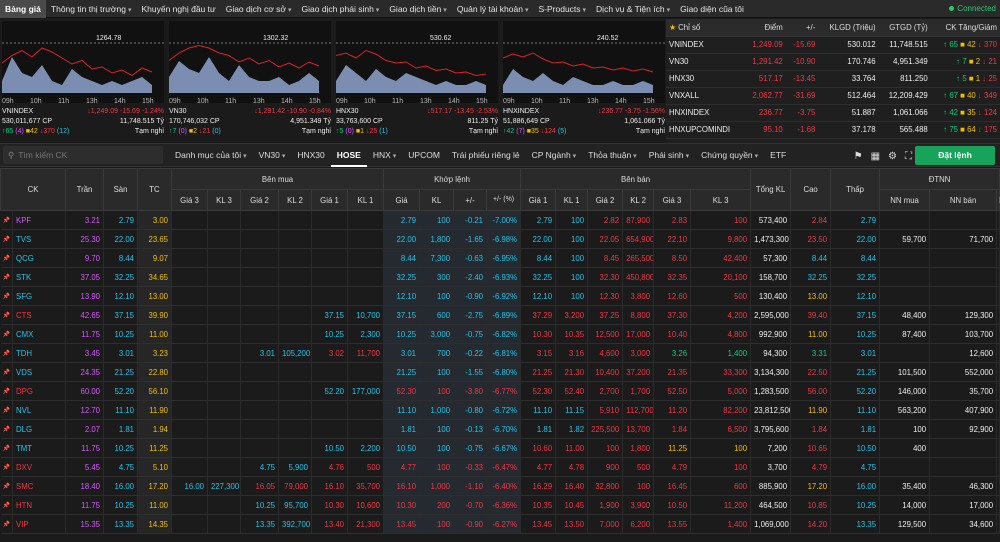  What do you see at coordinates (493, 9) in the screenshot?
I see `nav-item-6: Quản lý tài khoản ▾` at bounding box center [493, 9].